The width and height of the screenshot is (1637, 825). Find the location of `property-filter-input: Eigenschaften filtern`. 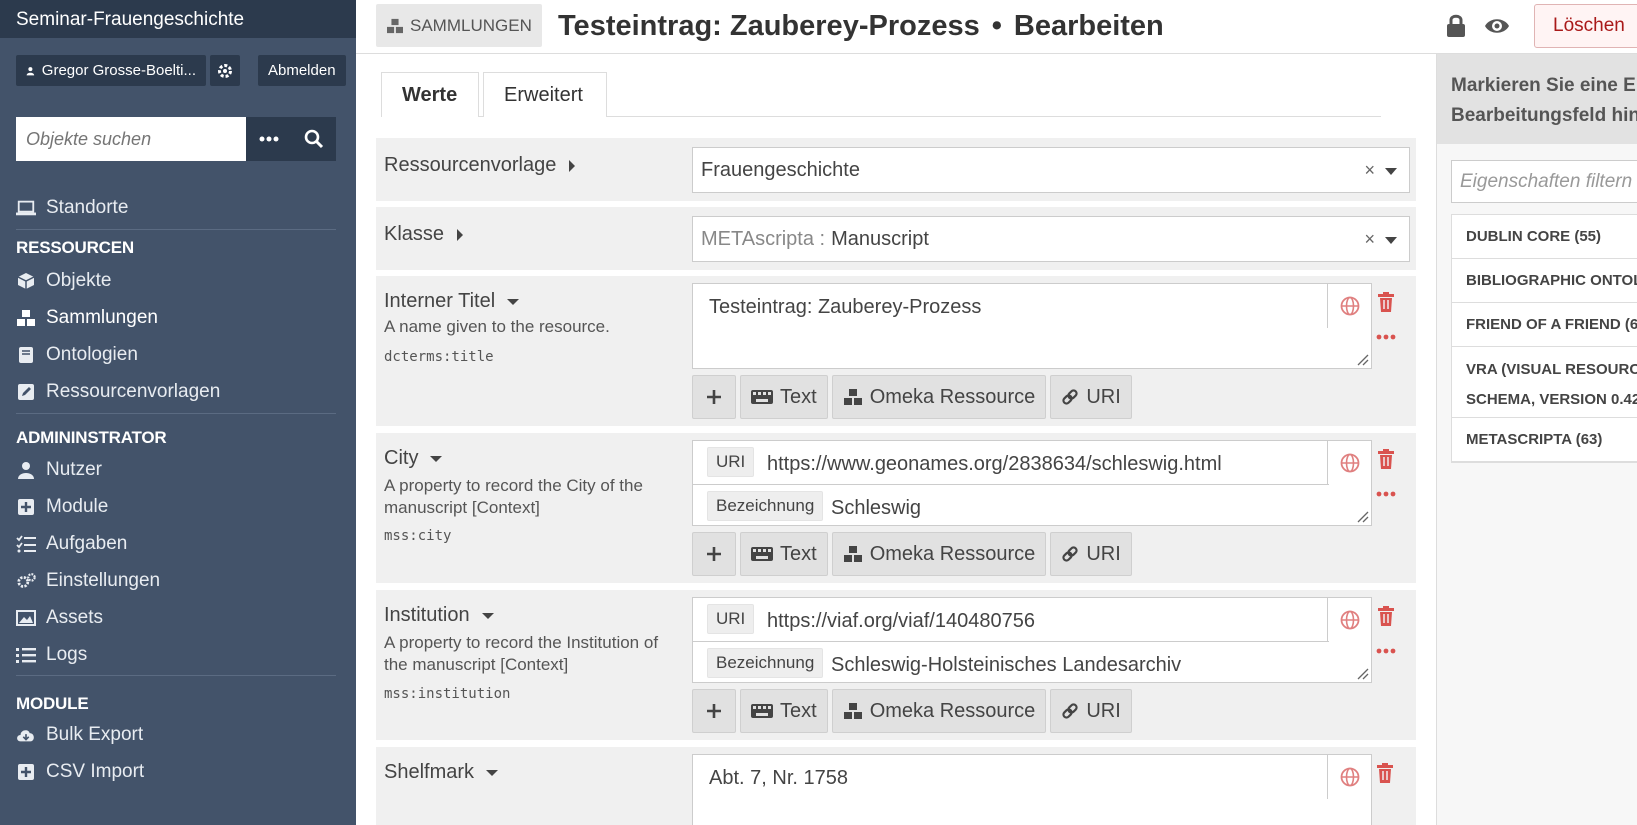

property-filter-input: Eigenschaften filtern is located at coordinates (1544, 181).